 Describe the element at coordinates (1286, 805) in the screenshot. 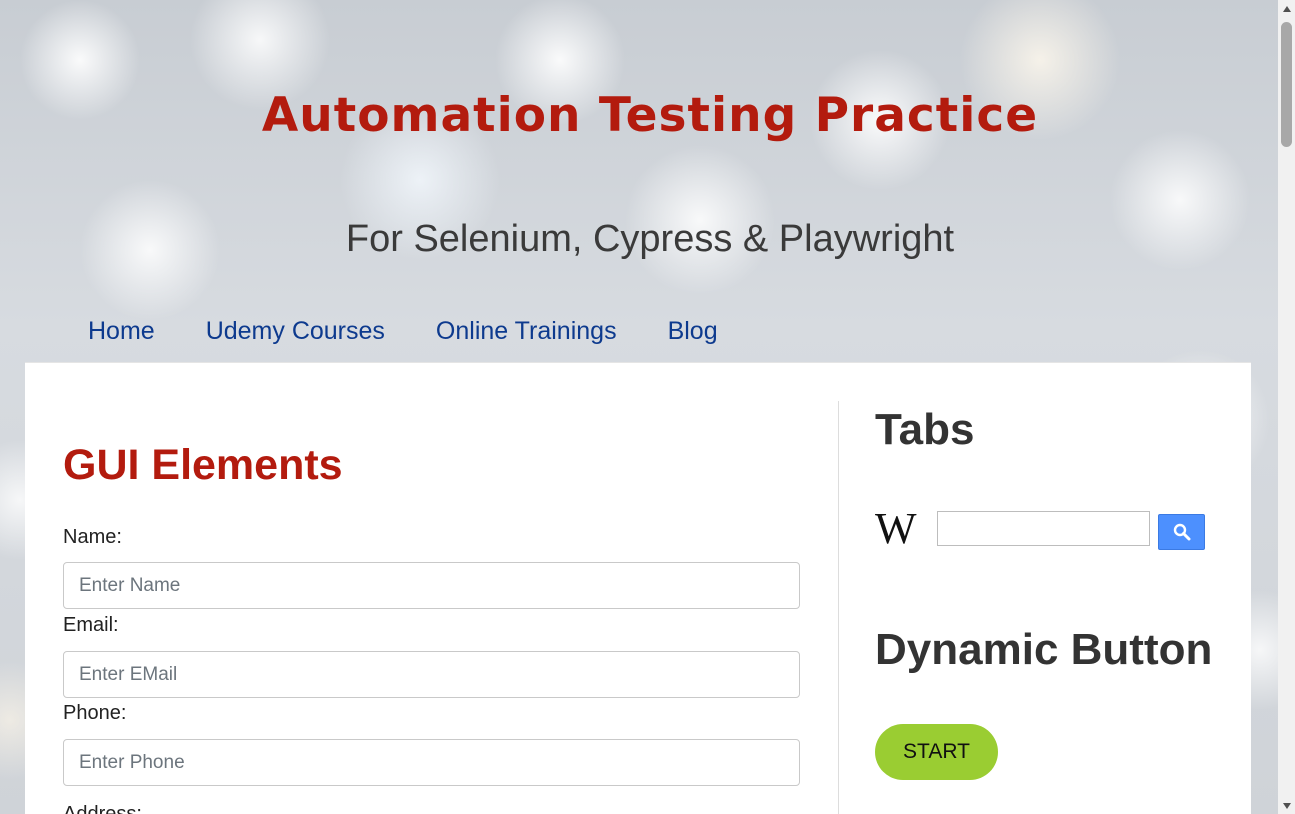

I see `scroll-down-arrow-icon` at that location.